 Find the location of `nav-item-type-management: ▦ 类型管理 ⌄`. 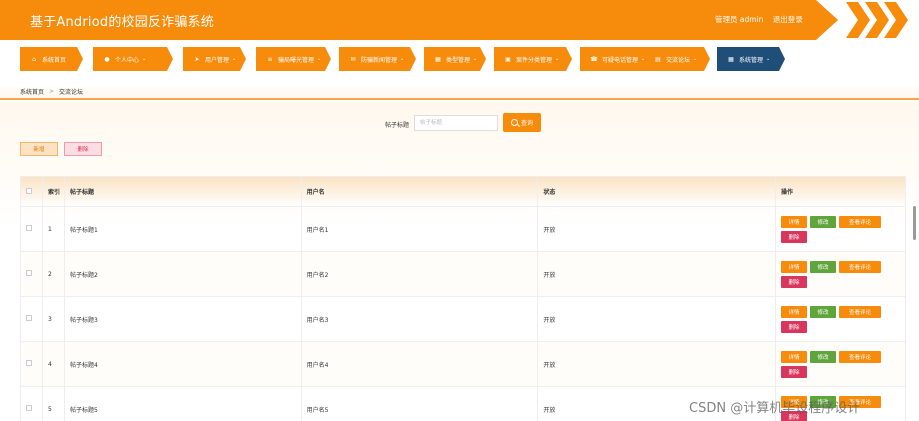

nav-item-type-management: ▦ 类型管理 ⌄ is located at coordinates (455, 59).